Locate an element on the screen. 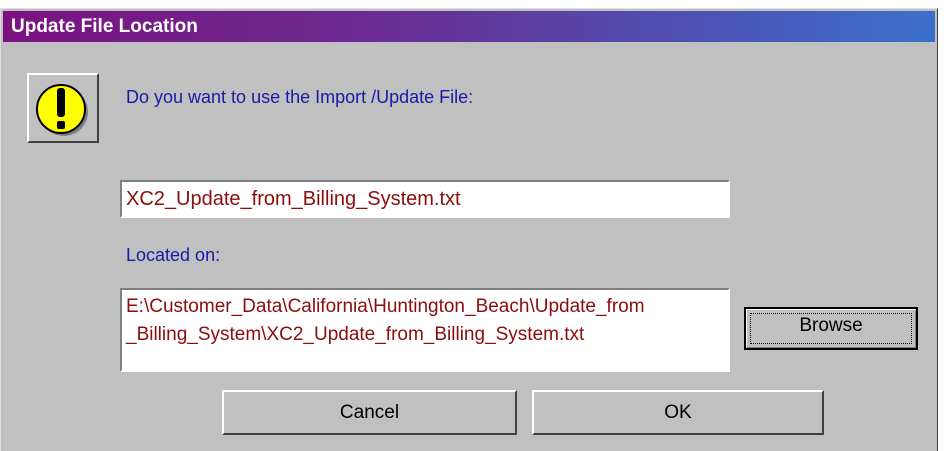 This screenshot has height=451, width=946. warning-icon-frame is located at coordinates (63, 108).